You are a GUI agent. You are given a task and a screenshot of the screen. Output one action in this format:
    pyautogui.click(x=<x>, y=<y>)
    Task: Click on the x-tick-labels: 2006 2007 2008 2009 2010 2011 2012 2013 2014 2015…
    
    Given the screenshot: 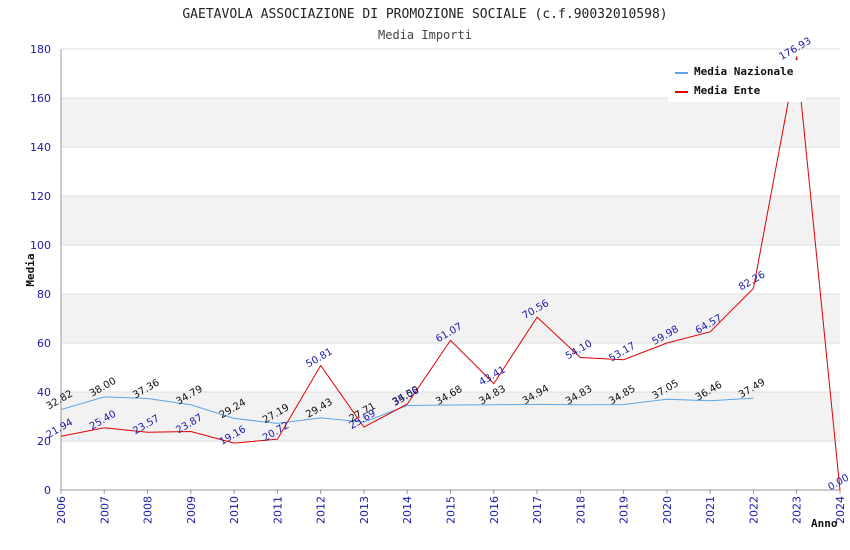 What is the action you would take?
    pyautogui.click(x=451, y=507)
    